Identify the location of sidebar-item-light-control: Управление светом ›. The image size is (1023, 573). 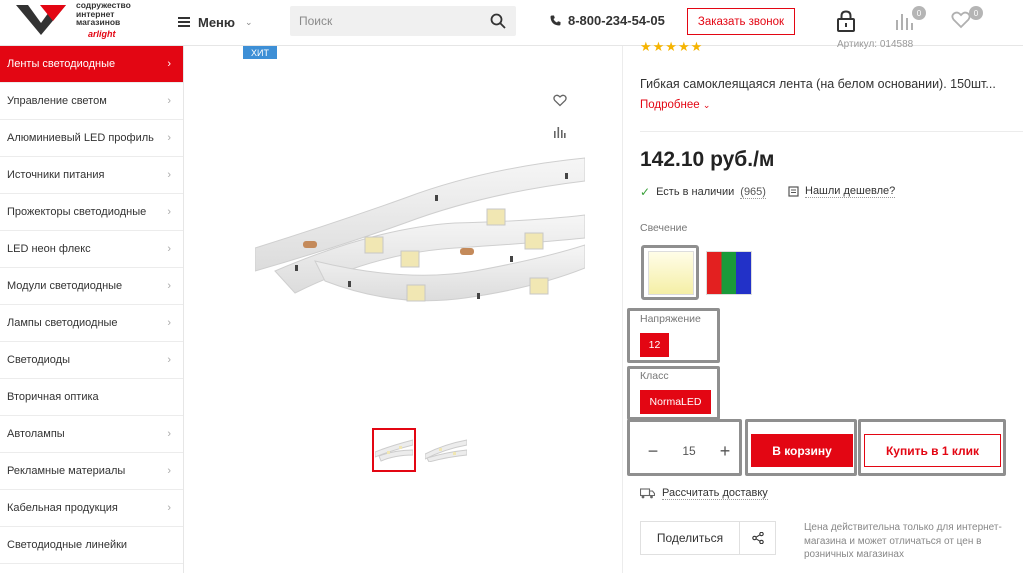
(91, 101).